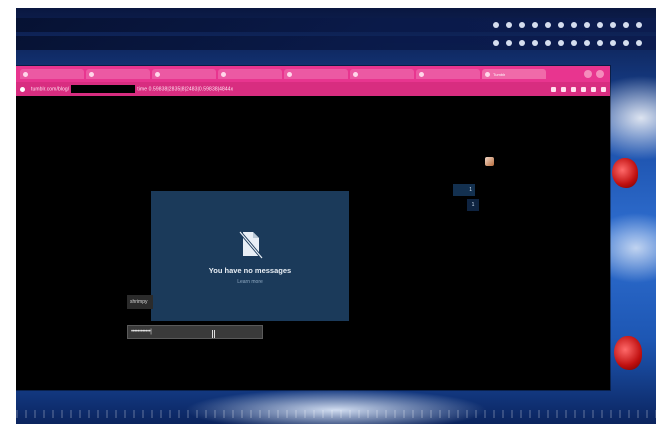 This screenshot has height=432, width=659. What do you see at coordinates (600, 74) in the screenshot?
I see `close-button` at bounding box center [600, 74].